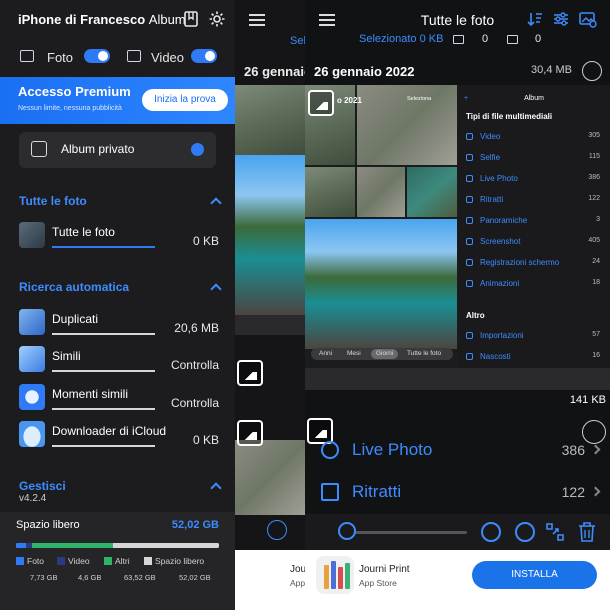 The height and width of the screenshot is (610, 610). I want to click on cube-icon, so click(330, 492).